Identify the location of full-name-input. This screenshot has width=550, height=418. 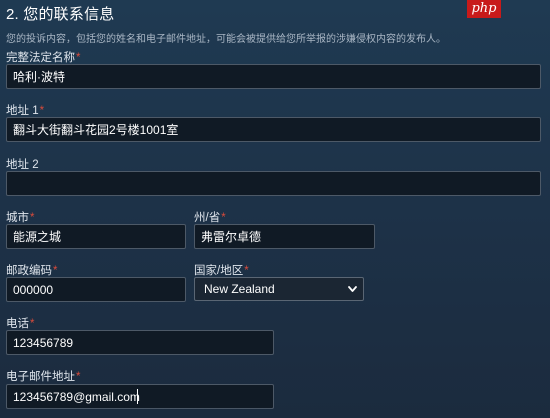
(273, 76).